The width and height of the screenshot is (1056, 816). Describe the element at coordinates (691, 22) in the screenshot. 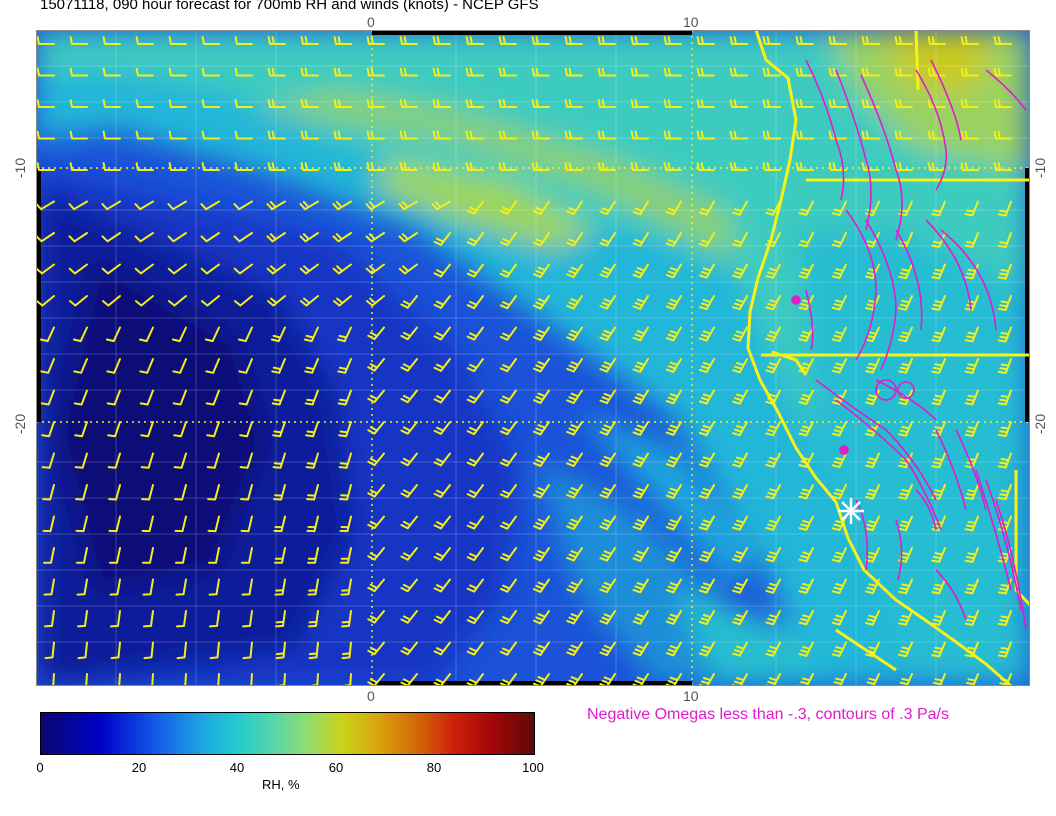

I see `top-tick-10: 10` at that location.